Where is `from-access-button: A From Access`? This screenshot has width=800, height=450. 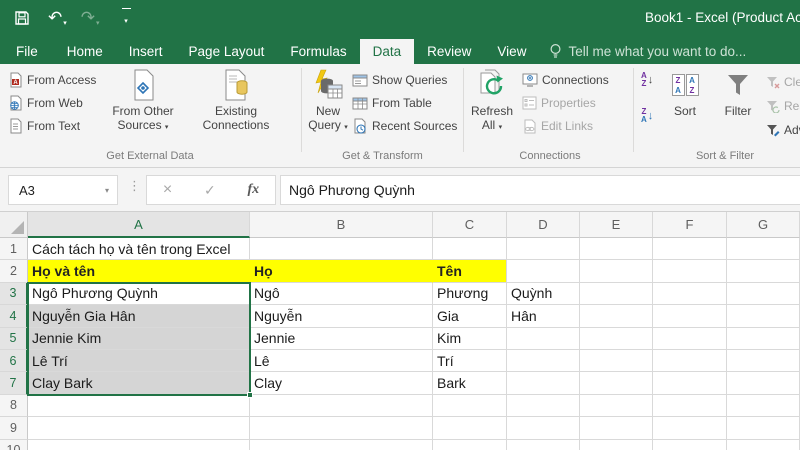 from-access-button: A From Access is located at coordinates (52, 80).